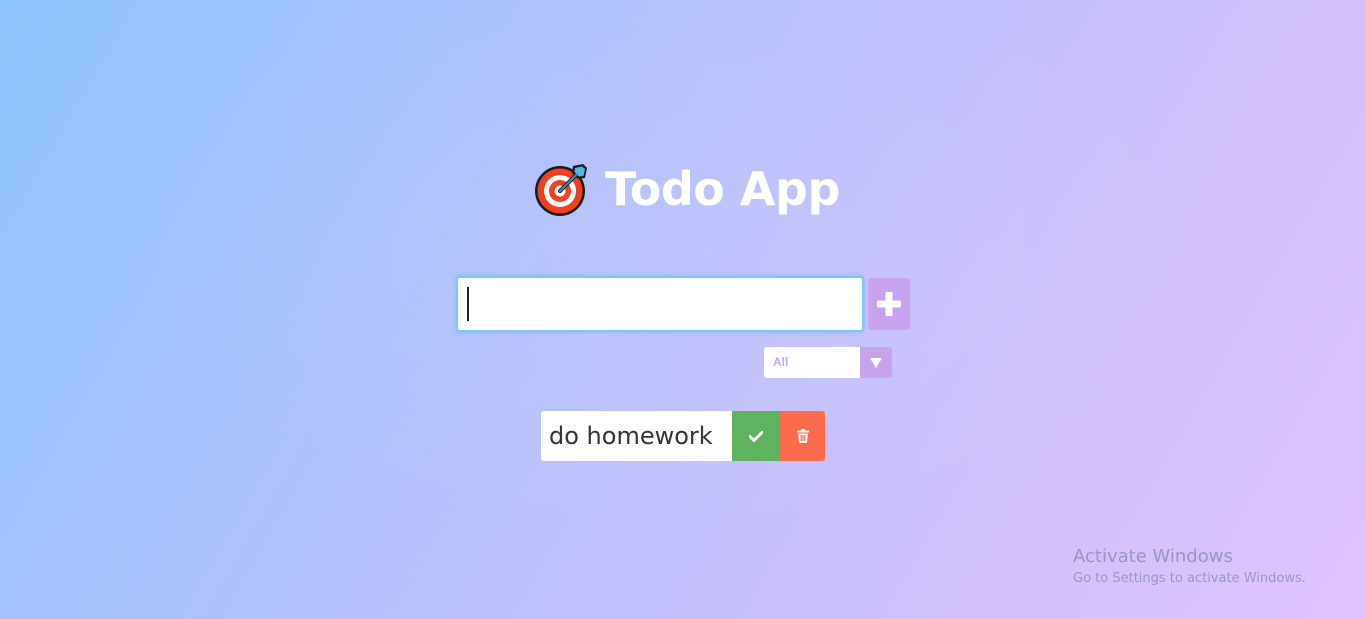 The height and width of the screenshot is (619, 1366). I want to click on caret-down-icon, so click(876, 362).